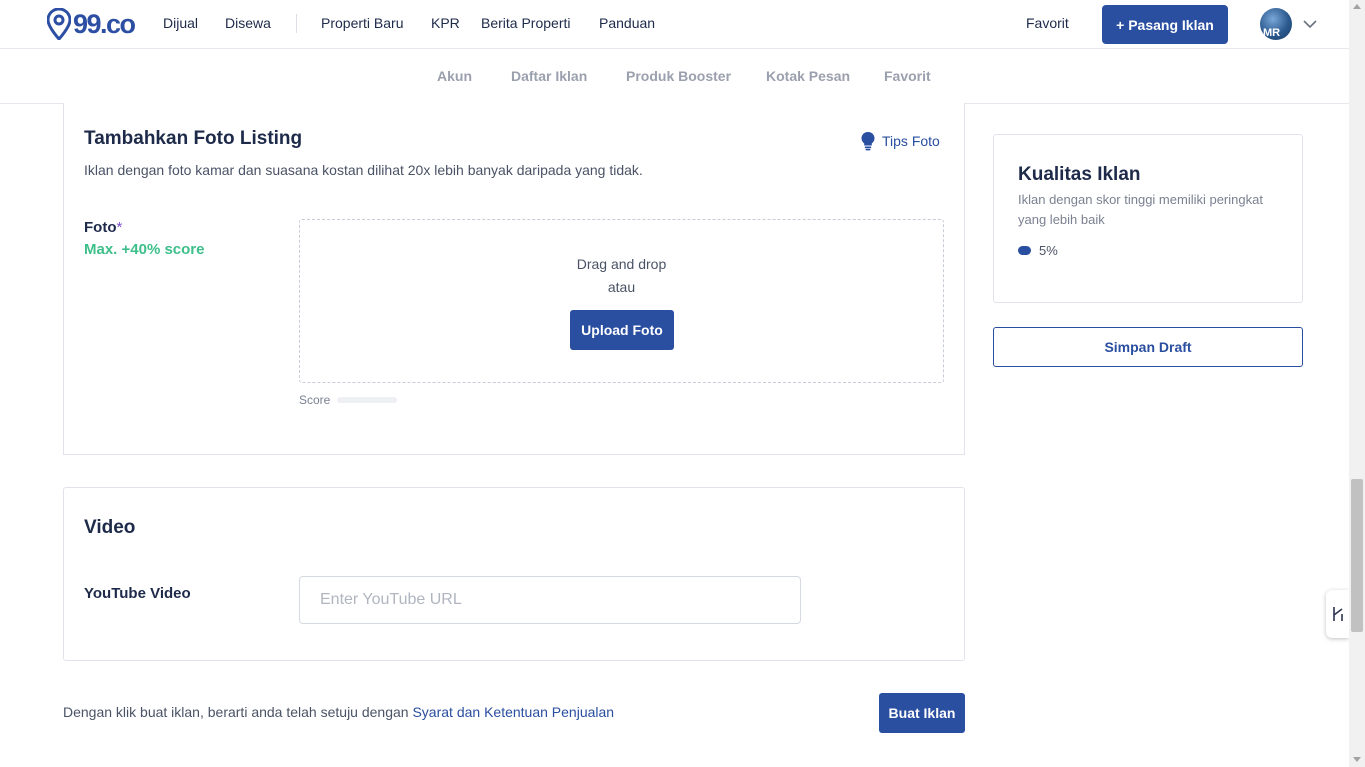 This screenshot has height=767, width=1365. Describe the element at coordinates (1079, 174) in the screenshot. I see `quality-title: Kualitas Iklan` at that location.